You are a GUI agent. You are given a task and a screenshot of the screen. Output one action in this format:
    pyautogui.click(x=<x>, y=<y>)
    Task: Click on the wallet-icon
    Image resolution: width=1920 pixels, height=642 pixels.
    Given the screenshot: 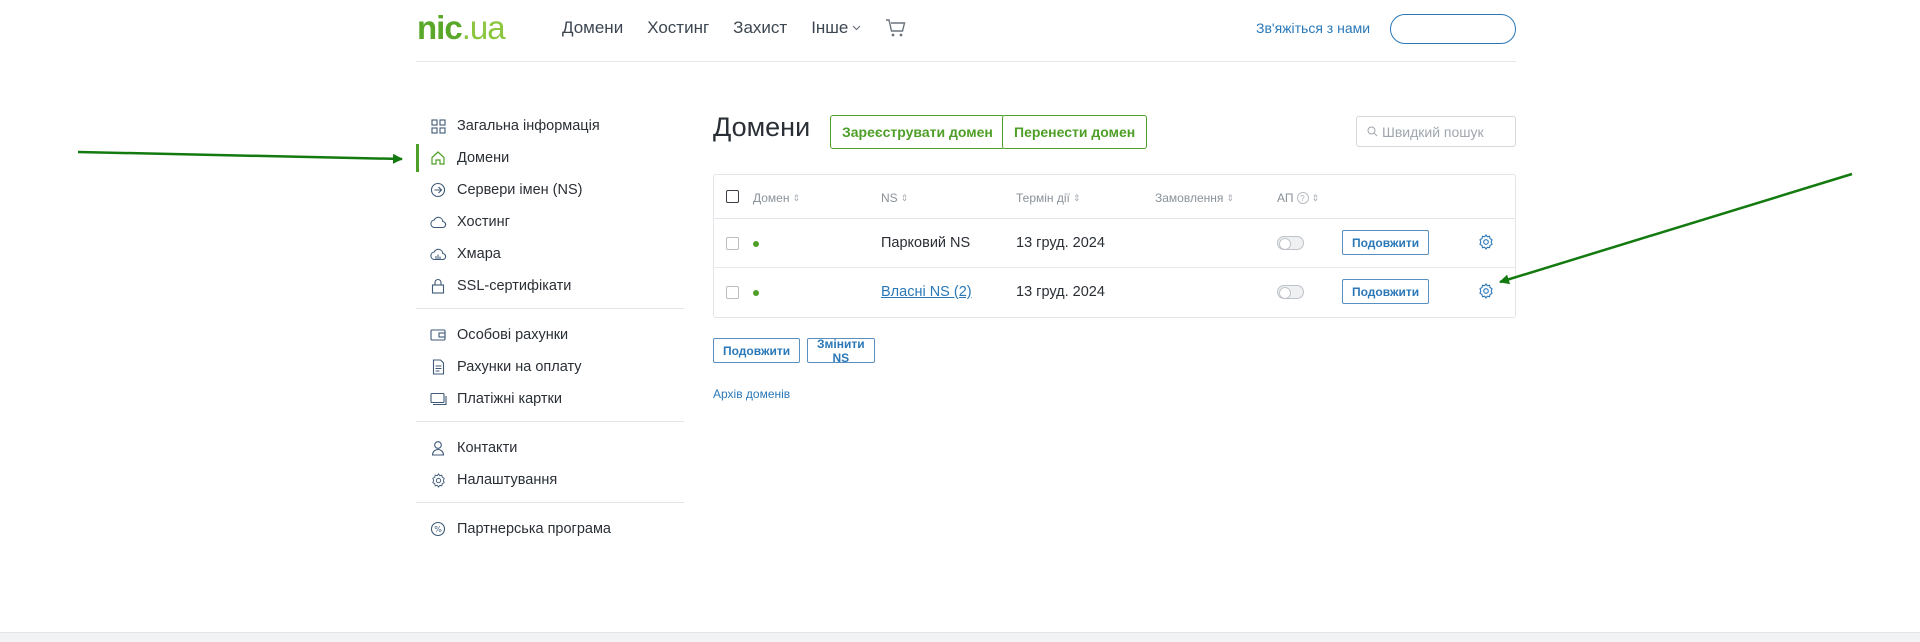 What is the action you would take?
    pyautogui.click(x=438, y=335)
    